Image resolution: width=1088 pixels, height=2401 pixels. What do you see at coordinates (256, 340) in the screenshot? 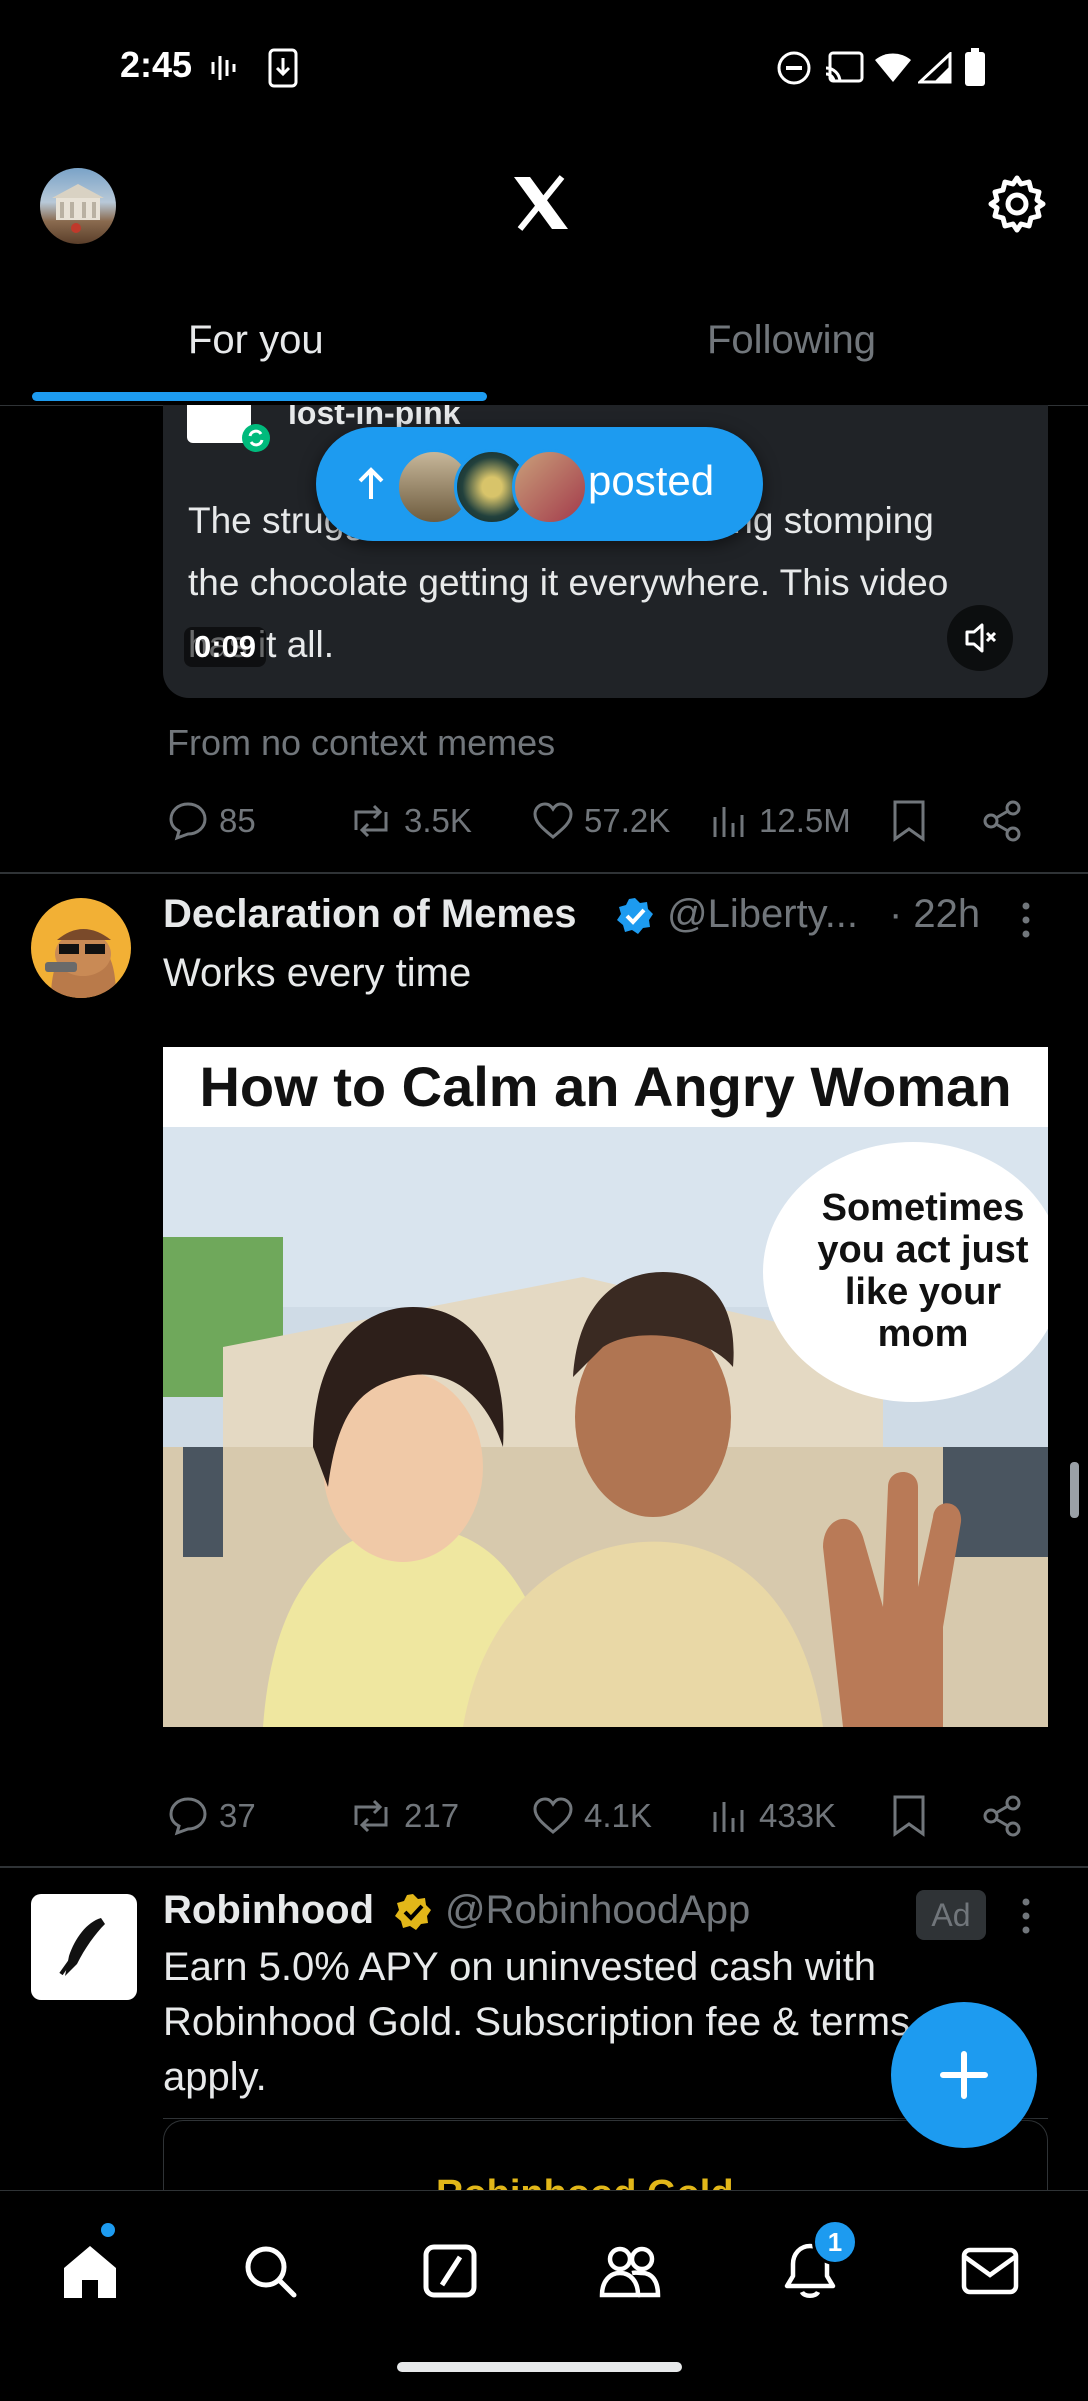
I see `tab-for-you: For you` at bounding box center [256, 340].